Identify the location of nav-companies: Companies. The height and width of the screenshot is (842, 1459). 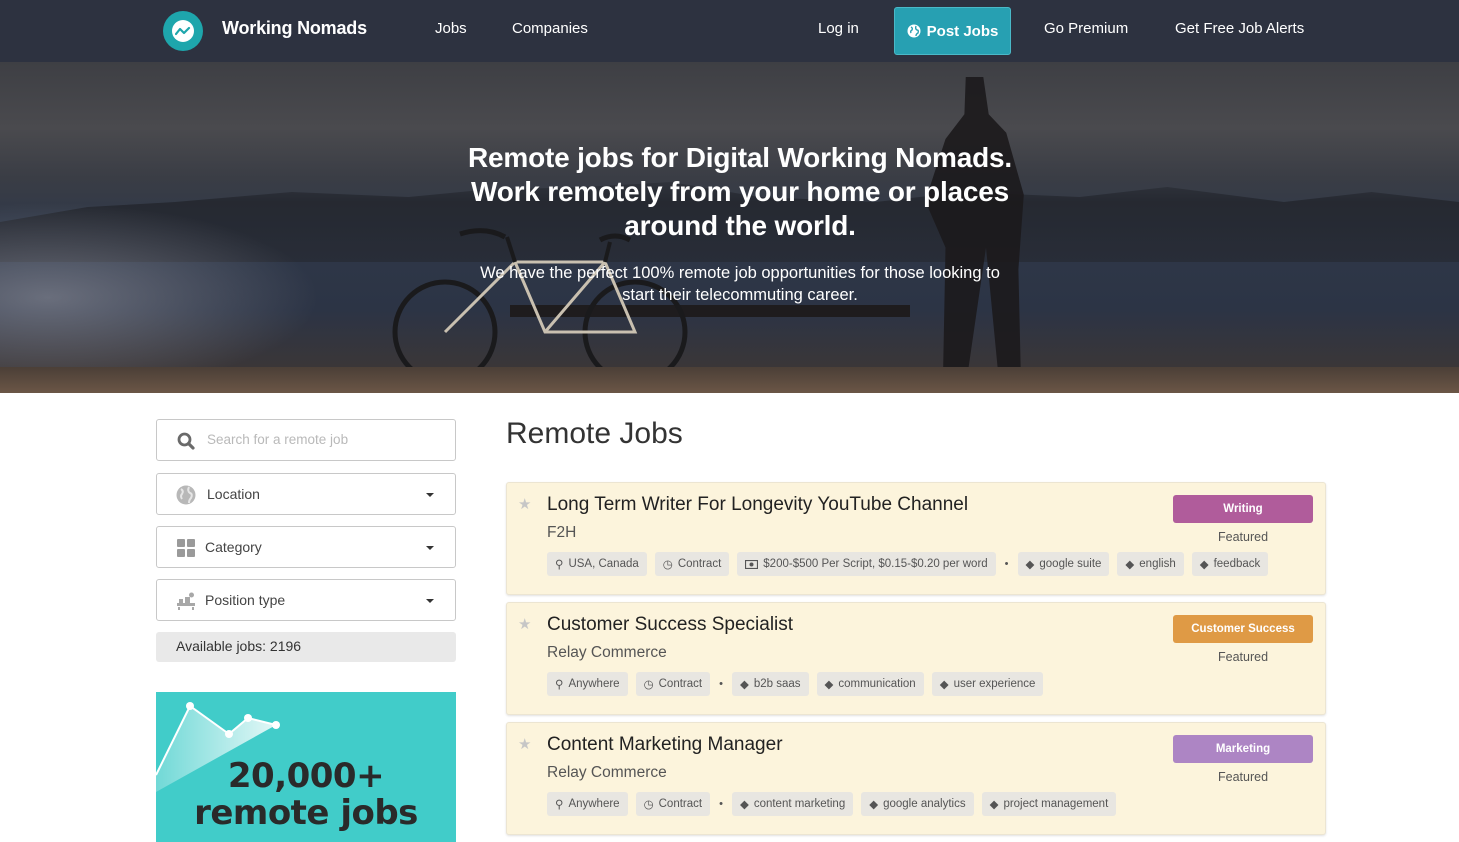
(550, 28).